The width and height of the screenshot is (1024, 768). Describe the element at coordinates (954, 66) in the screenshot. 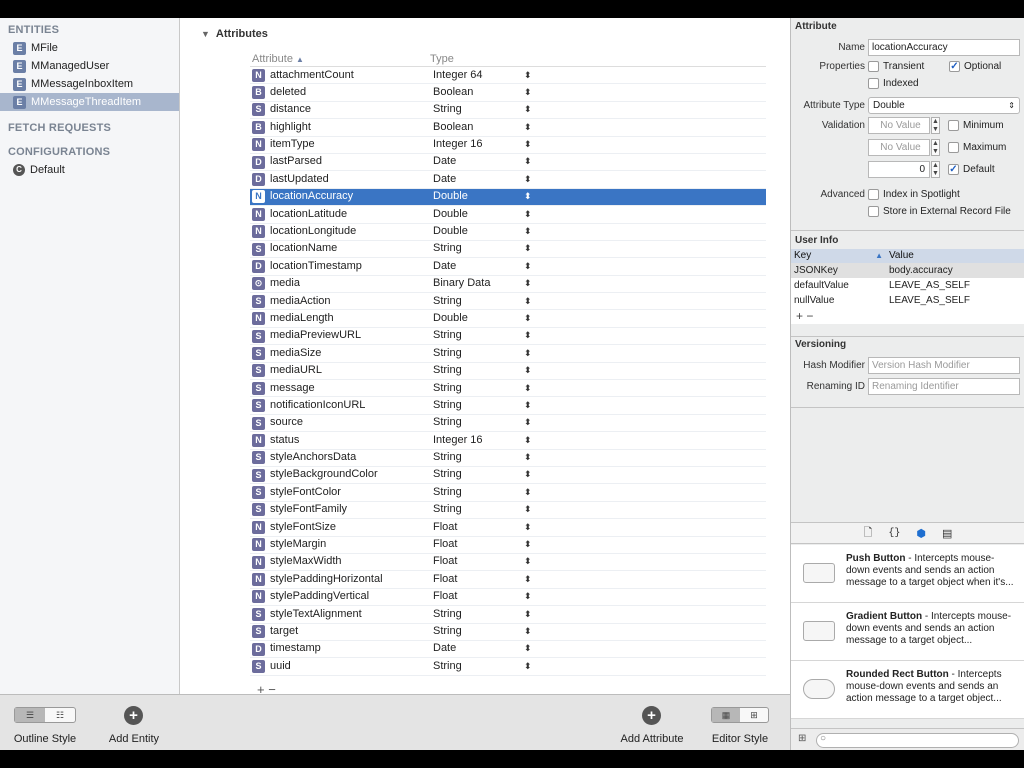

I see `optional-checkbox: ✓` at that location.